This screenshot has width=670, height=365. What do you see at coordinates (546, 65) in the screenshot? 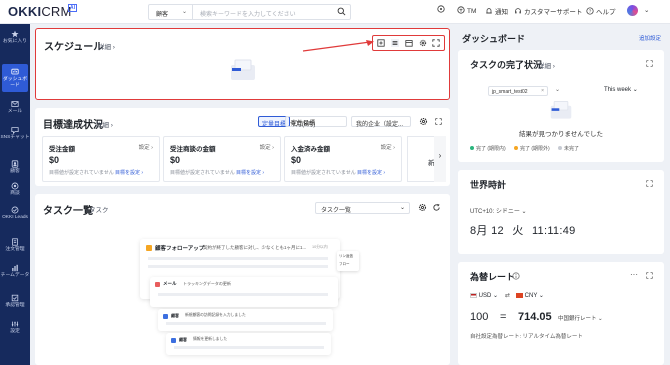
I see `task-status-detail-link: 詳細 ›` at bounding box center [546, 65].